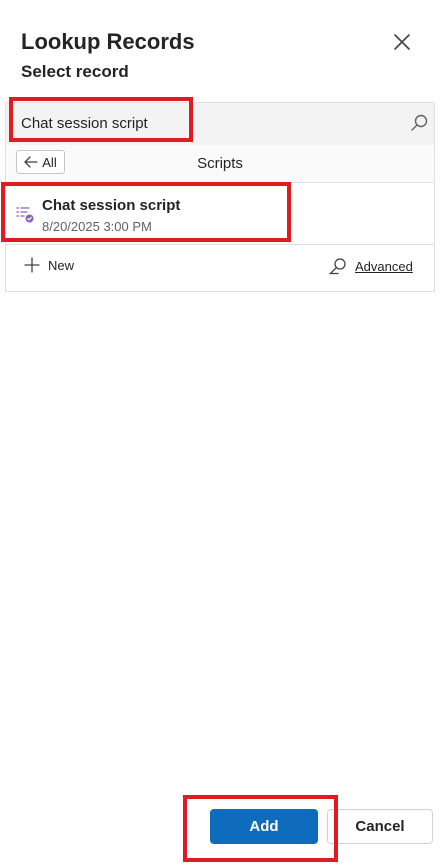 This screenshot has height=867, width=442. What do you see at coordinates (84, 123) in the screenshot?
I see `search-input: Chat session script` at bounding box center [84, 123].